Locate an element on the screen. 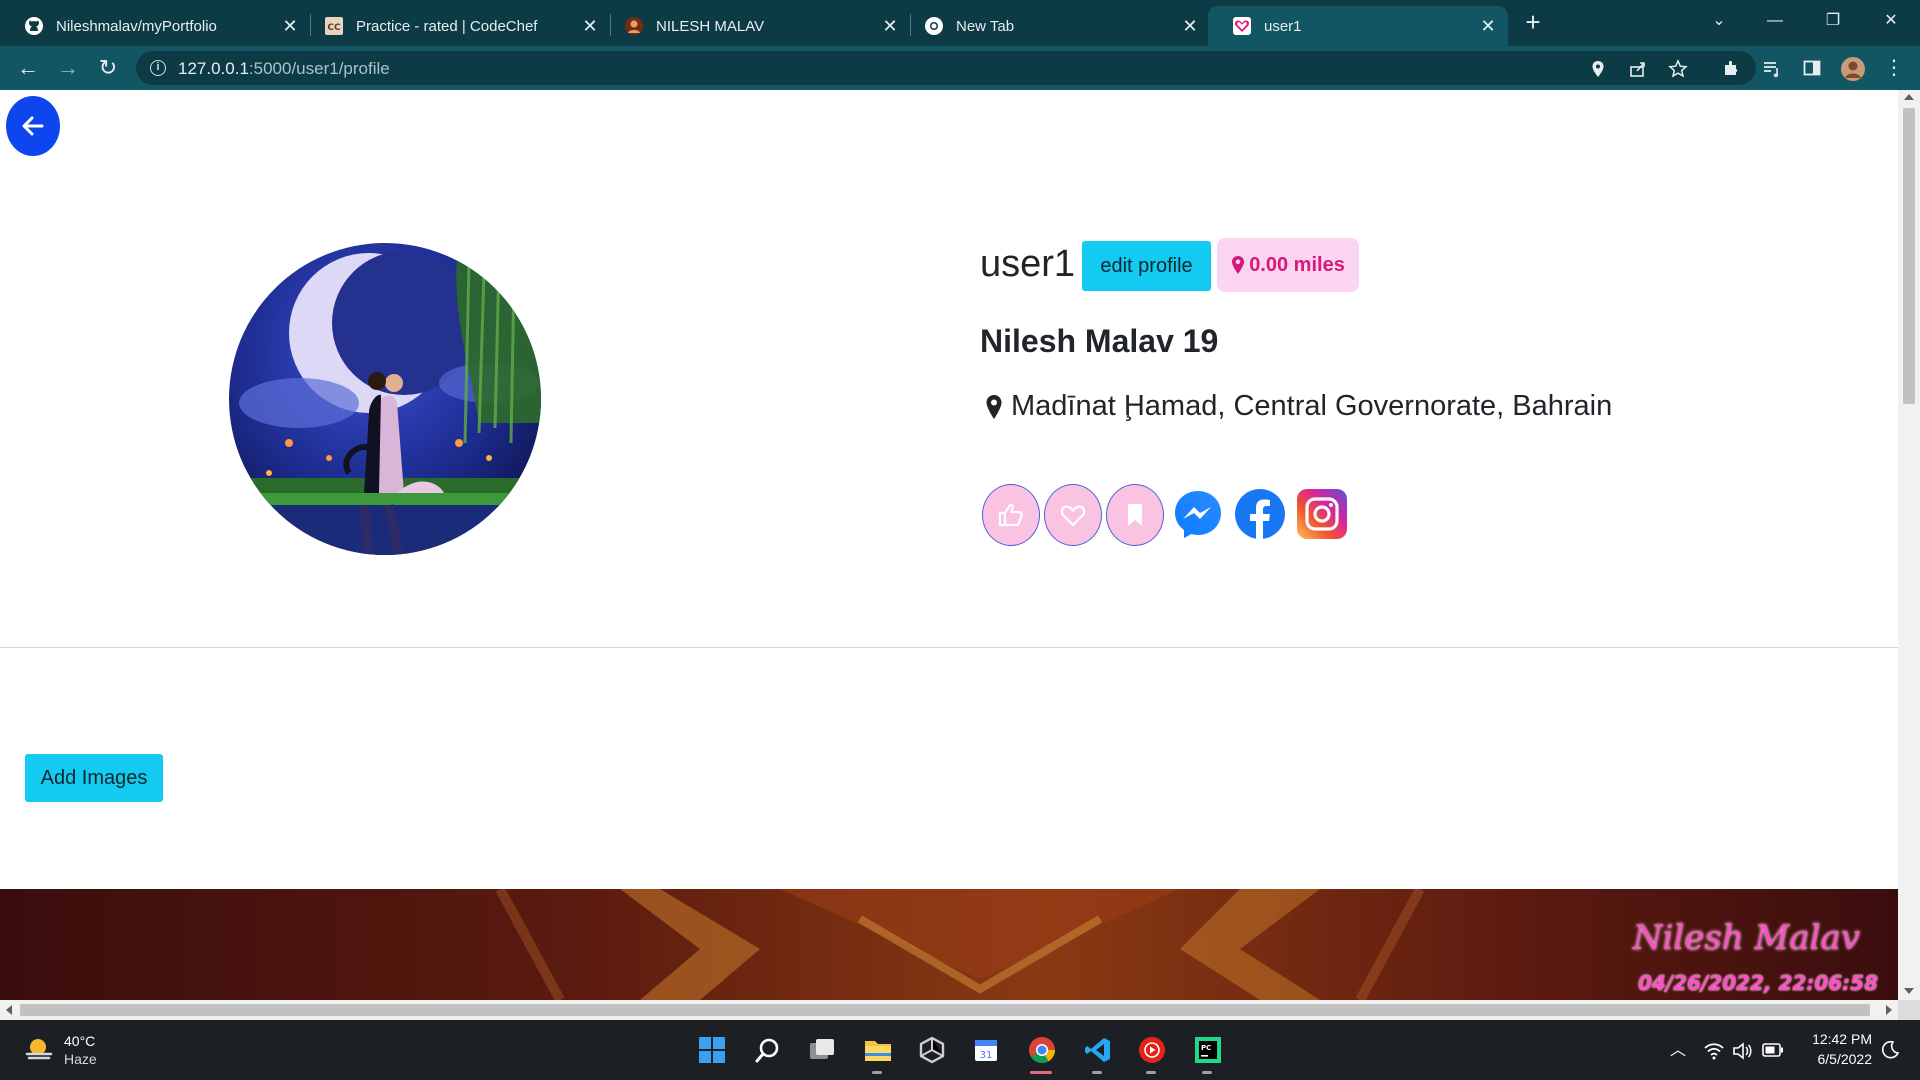 The width and height of the screenshot is (1920, 1080). tab-codechef: CC Practice - rated | CodeChef ✕ is located at coordinates (455, 26).